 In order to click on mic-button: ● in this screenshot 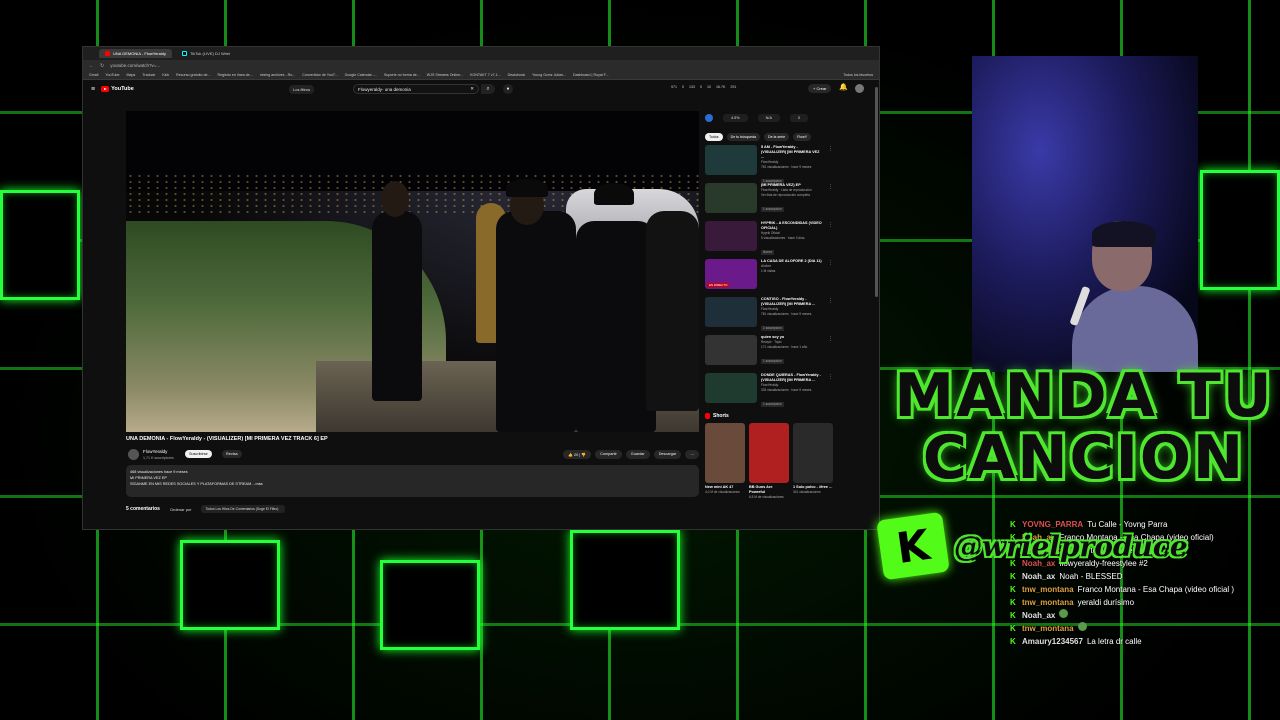, I will do `click(508, 89)`.